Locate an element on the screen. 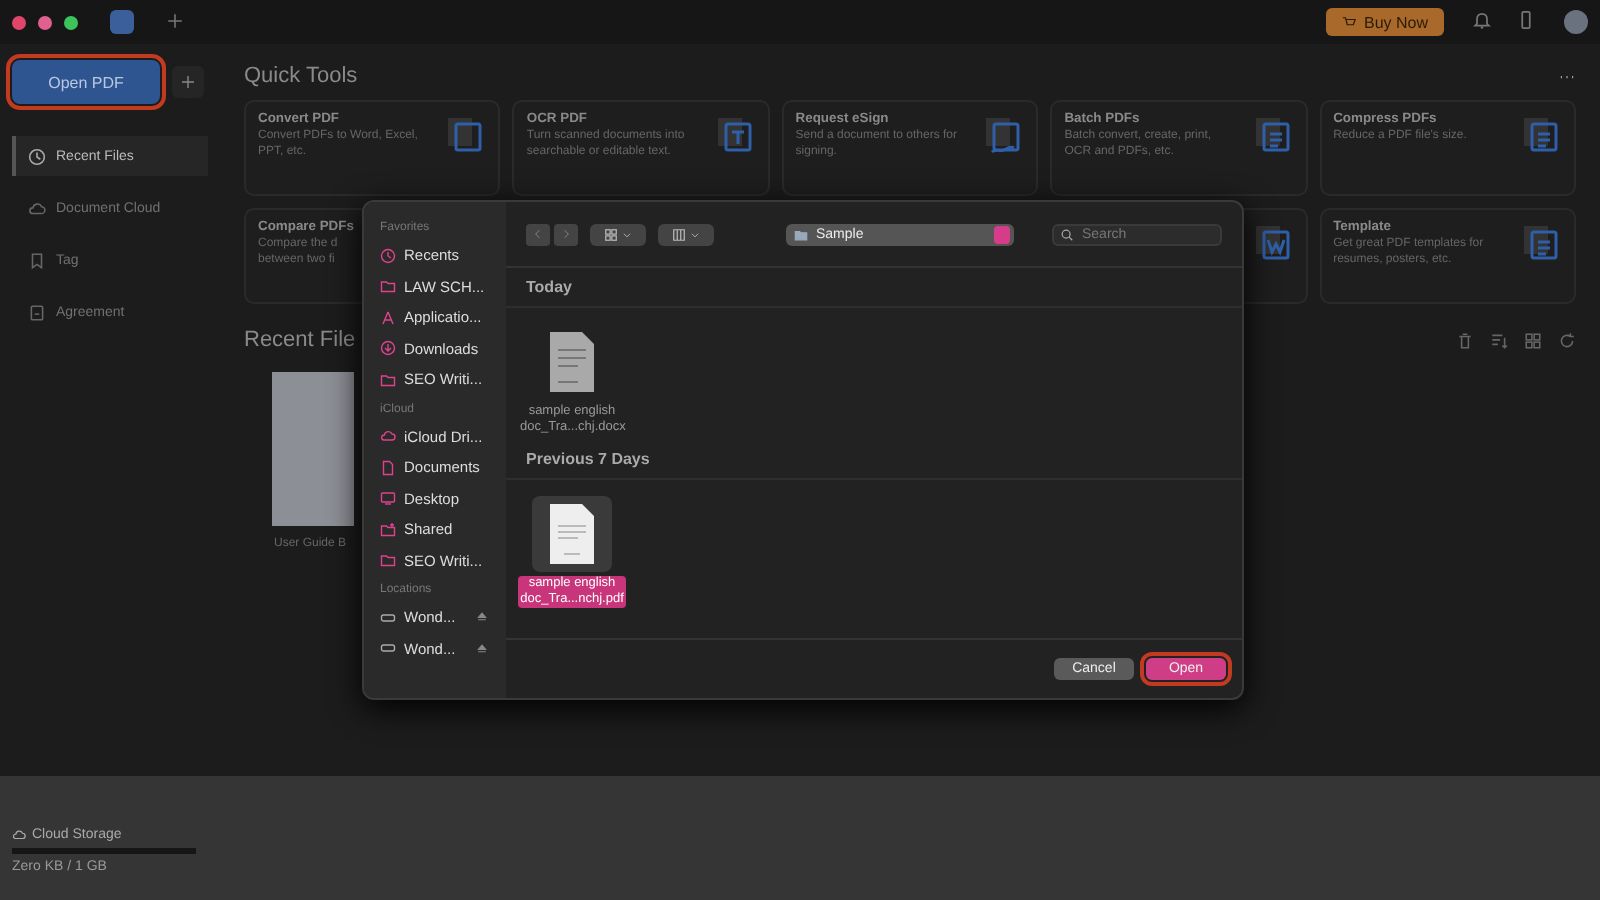 This screenshot has width=1600, height=900. section-header: Previous 7 Days is located at coordinates (874, 460).